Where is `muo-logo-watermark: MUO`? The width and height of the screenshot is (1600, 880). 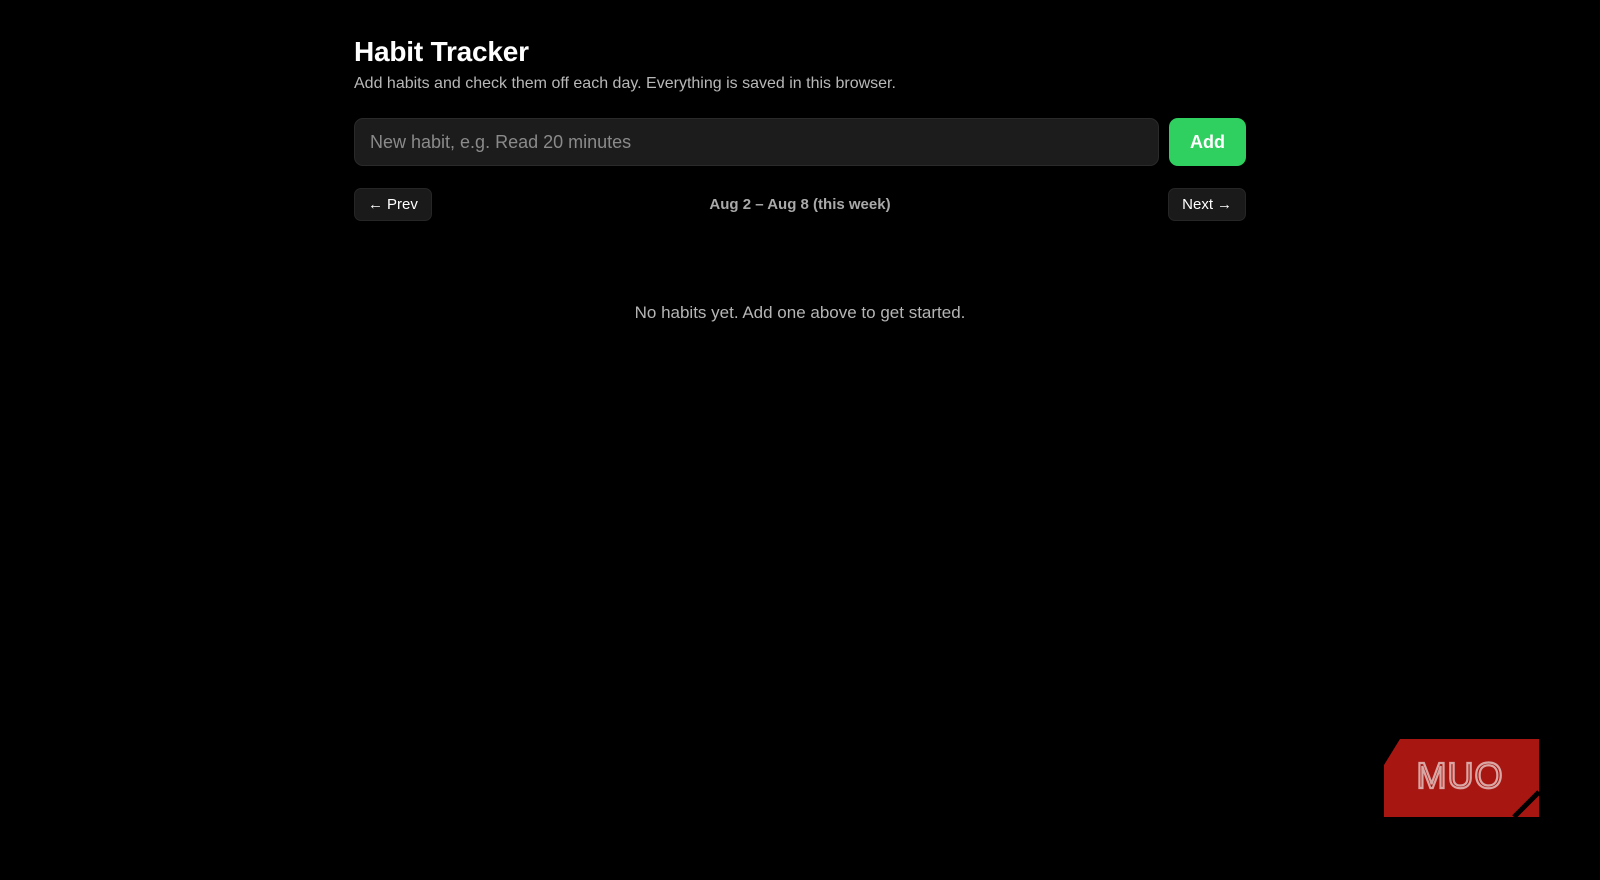
muo-logo-watermark: MUO is located at coordinates (1462, 779).